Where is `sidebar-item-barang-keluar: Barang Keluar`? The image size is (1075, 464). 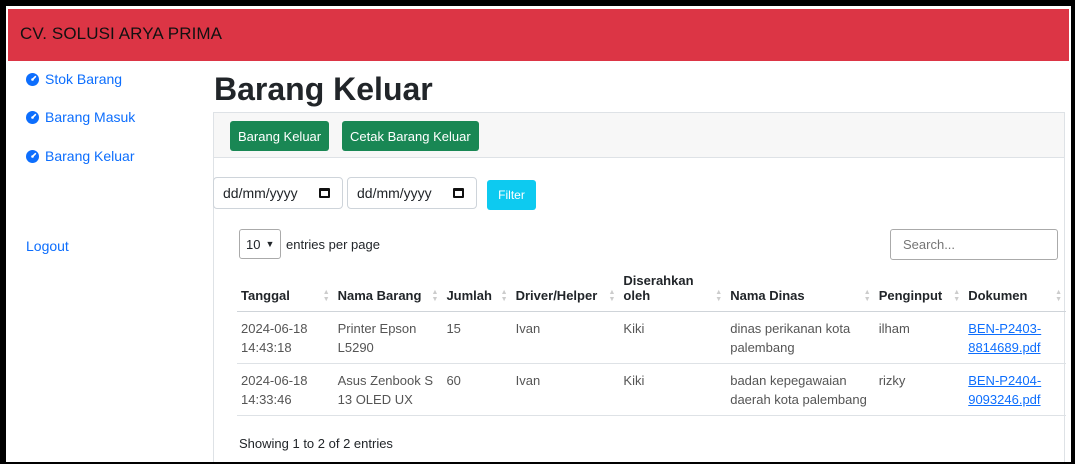
sidebar-item-barang-keluar: Barang Keluar is located at coordinates (80, 156).